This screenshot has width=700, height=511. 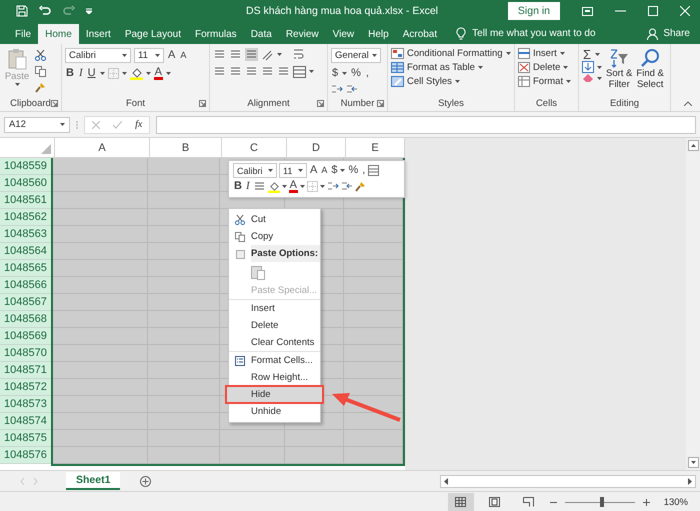 What do you see at coordinates (261, 34) in the screenshot?
I see `ribbon-tab: Data` at bounding box center [261, 34].